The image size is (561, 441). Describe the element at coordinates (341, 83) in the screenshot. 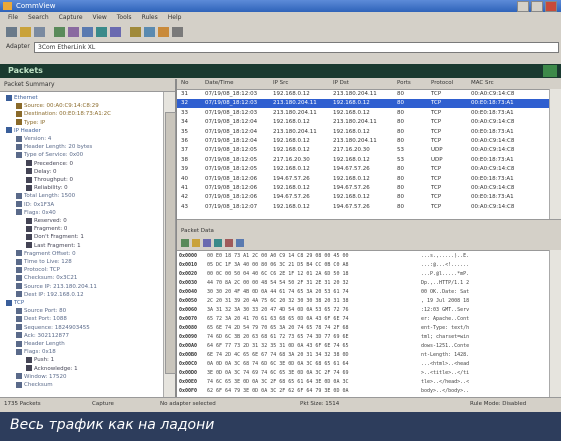

I see `column-header: IP Dst` at that location.